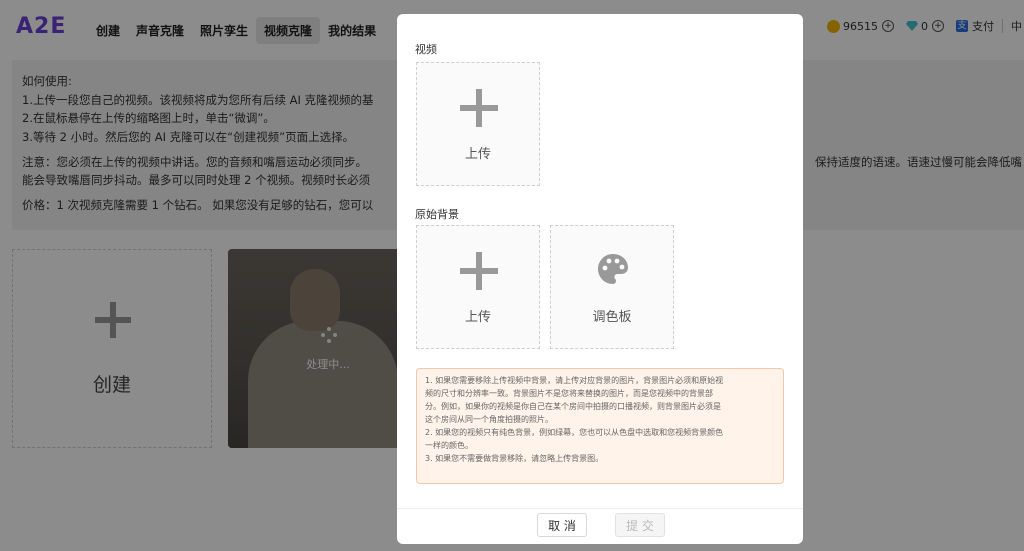 This screenshot has width=1024, height=551. I want to click on notice-line: 一样的颜色。, so click(449, 445).